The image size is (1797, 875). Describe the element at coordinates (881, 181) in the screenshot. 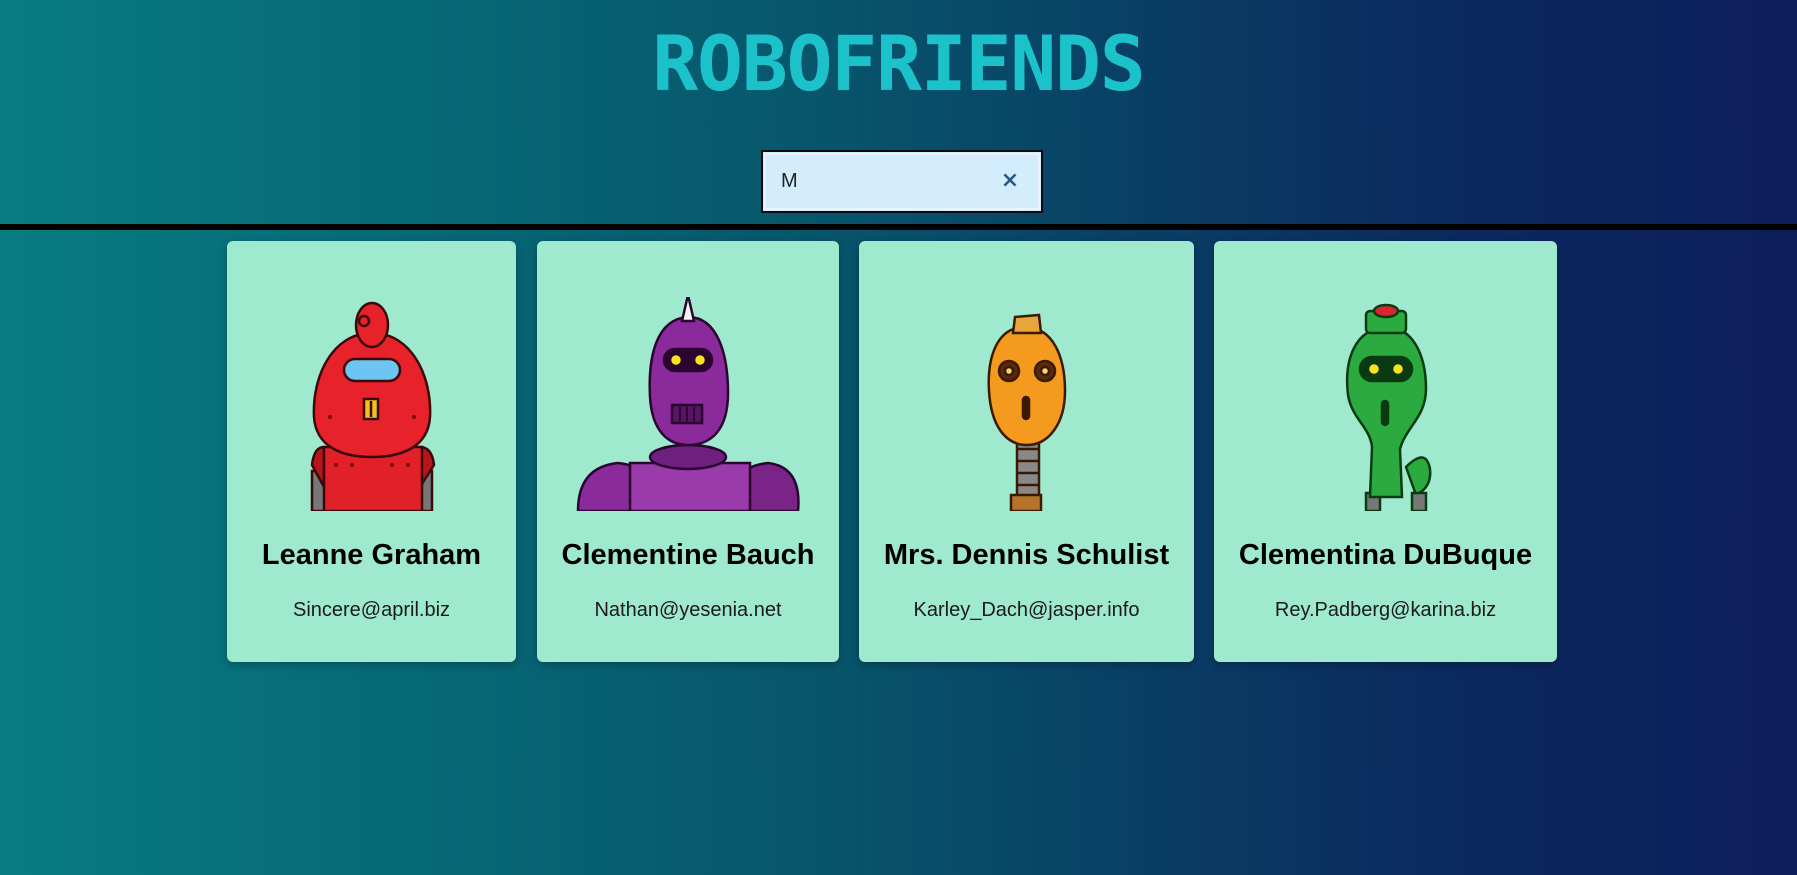

I see `search-input` at that location.